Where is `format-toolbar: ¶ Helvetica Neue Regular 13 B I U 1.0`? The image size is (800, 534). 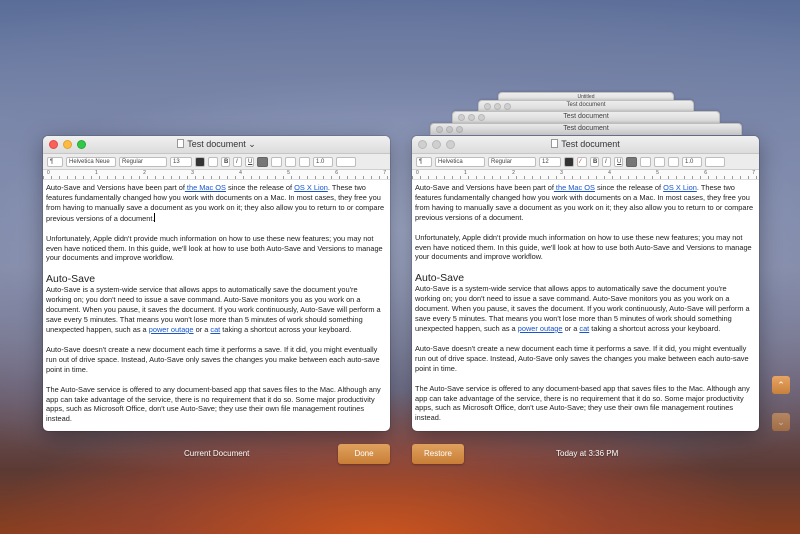 format-toolbar: ¶ Helvetica Neue Regular 13 B I U 1.0 is located at coordinates (216, 162).